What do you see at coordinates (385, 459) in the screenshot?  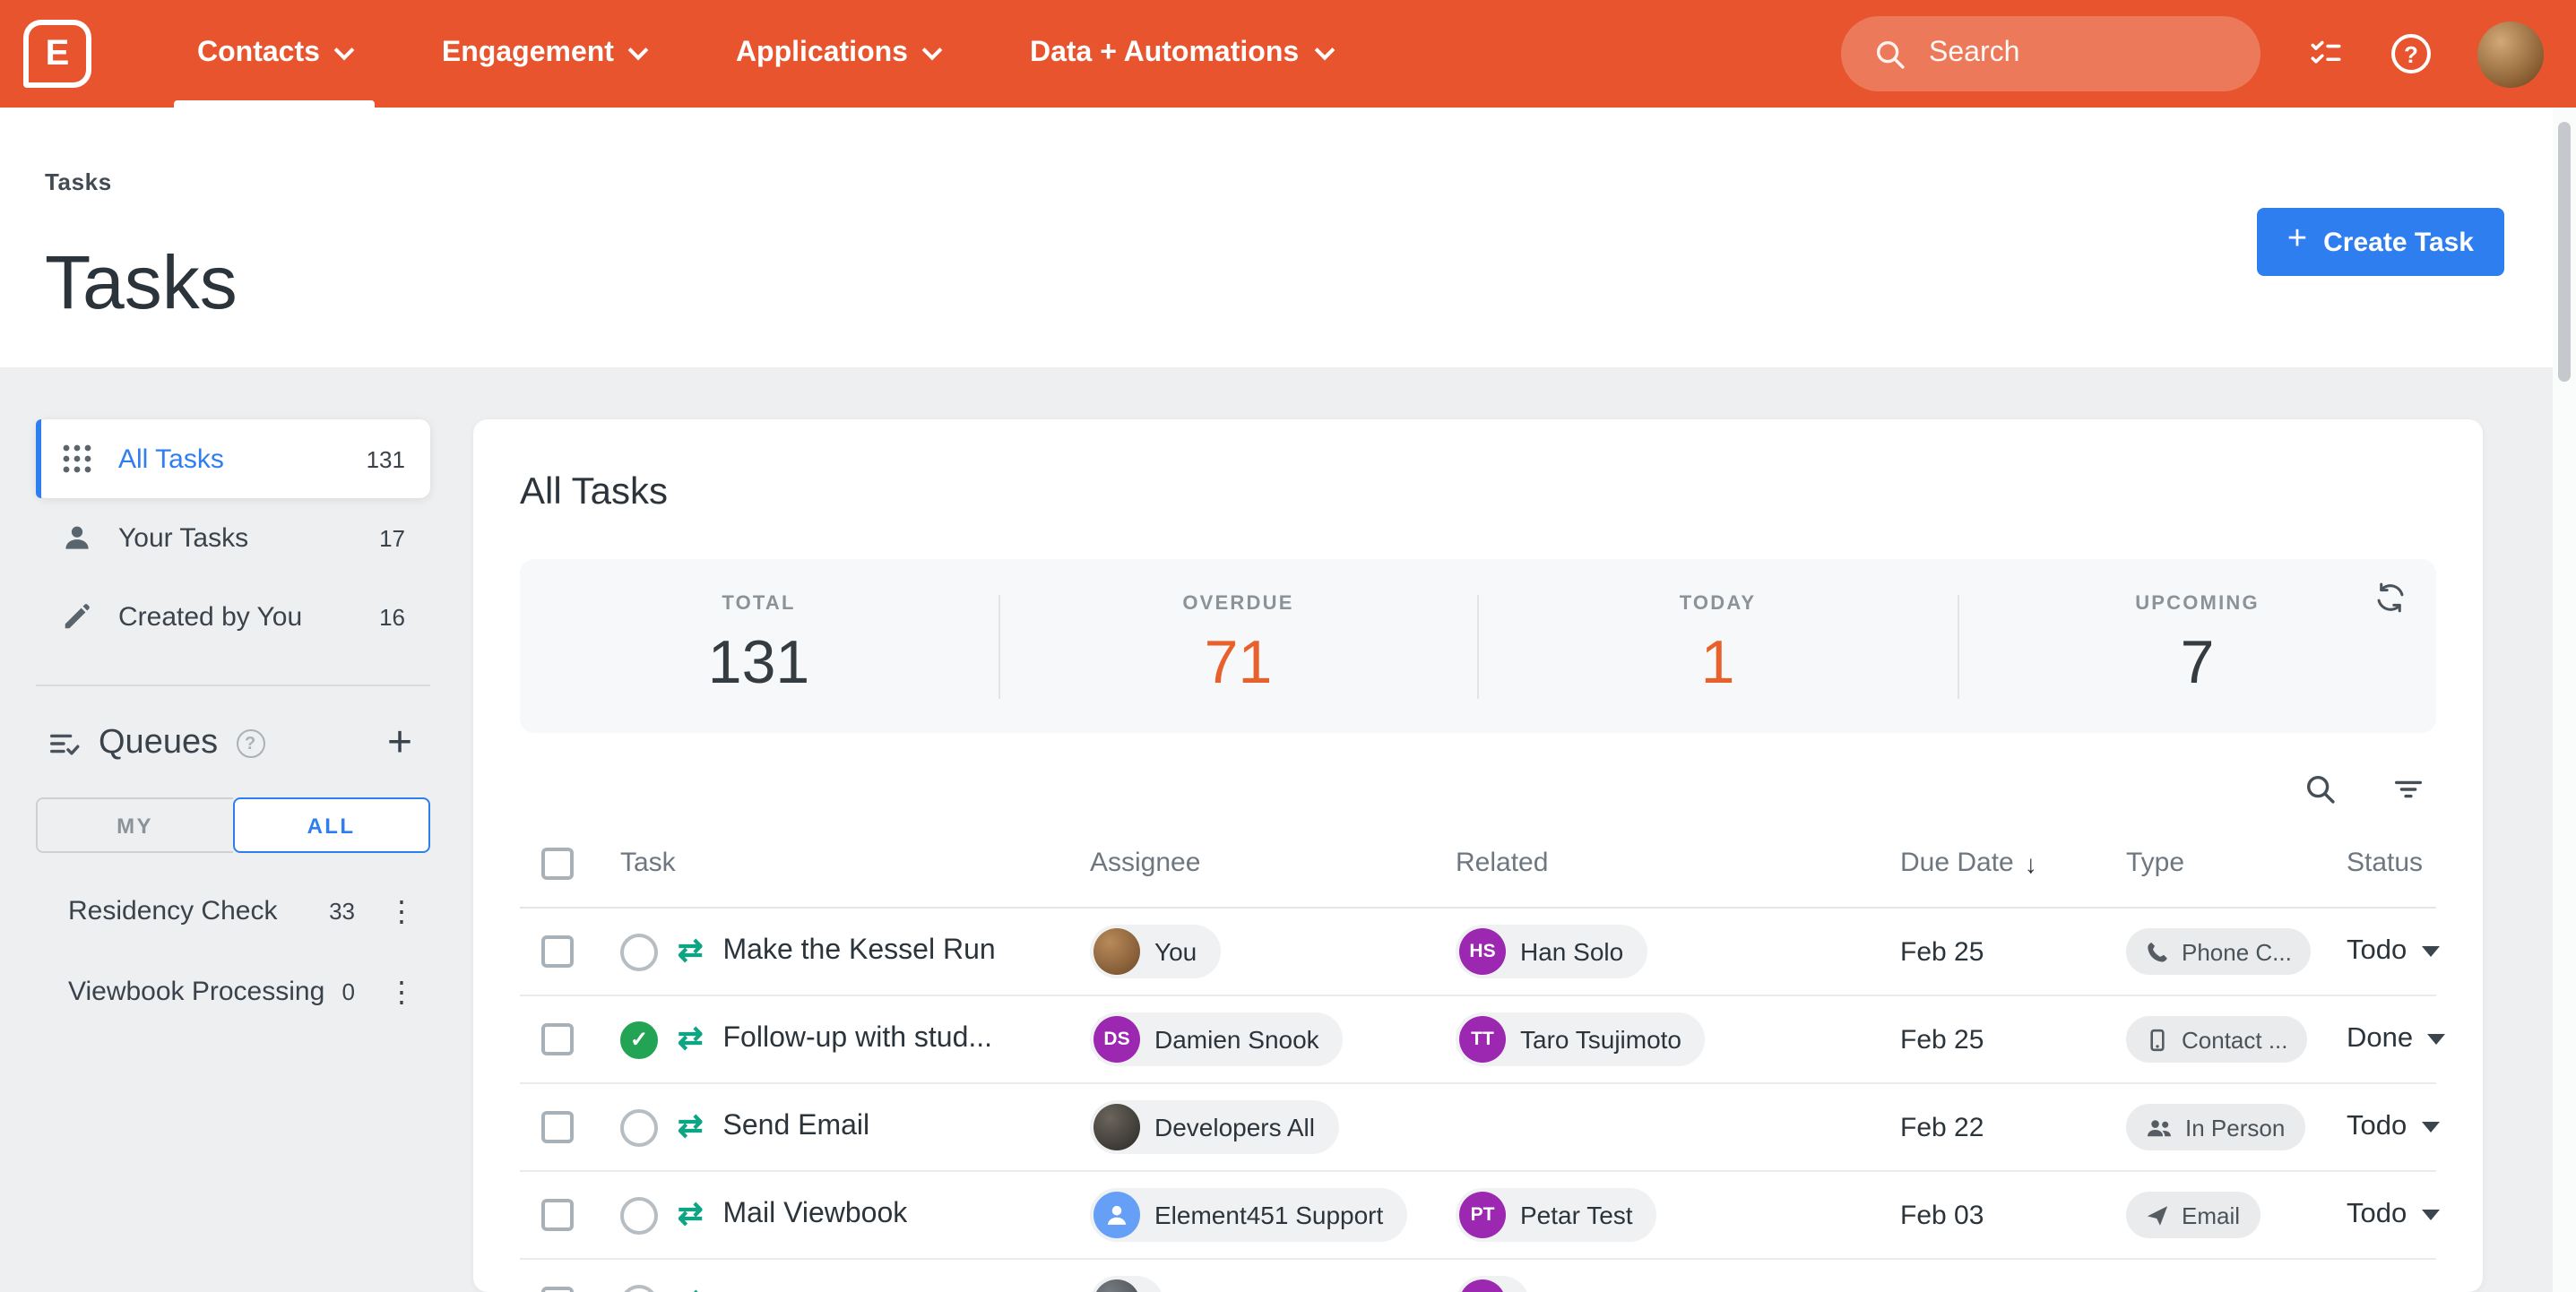 I see `sidebar-item-count: 131` at bounding box center [385, 459].